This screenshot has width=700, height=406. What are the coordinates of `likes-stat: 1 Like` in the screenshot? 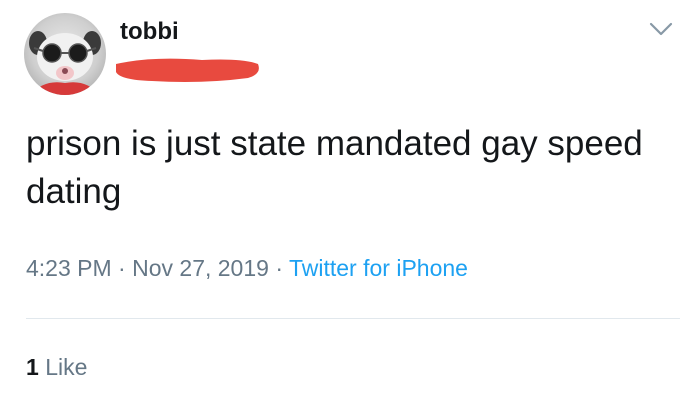 It's located at (56, 367).